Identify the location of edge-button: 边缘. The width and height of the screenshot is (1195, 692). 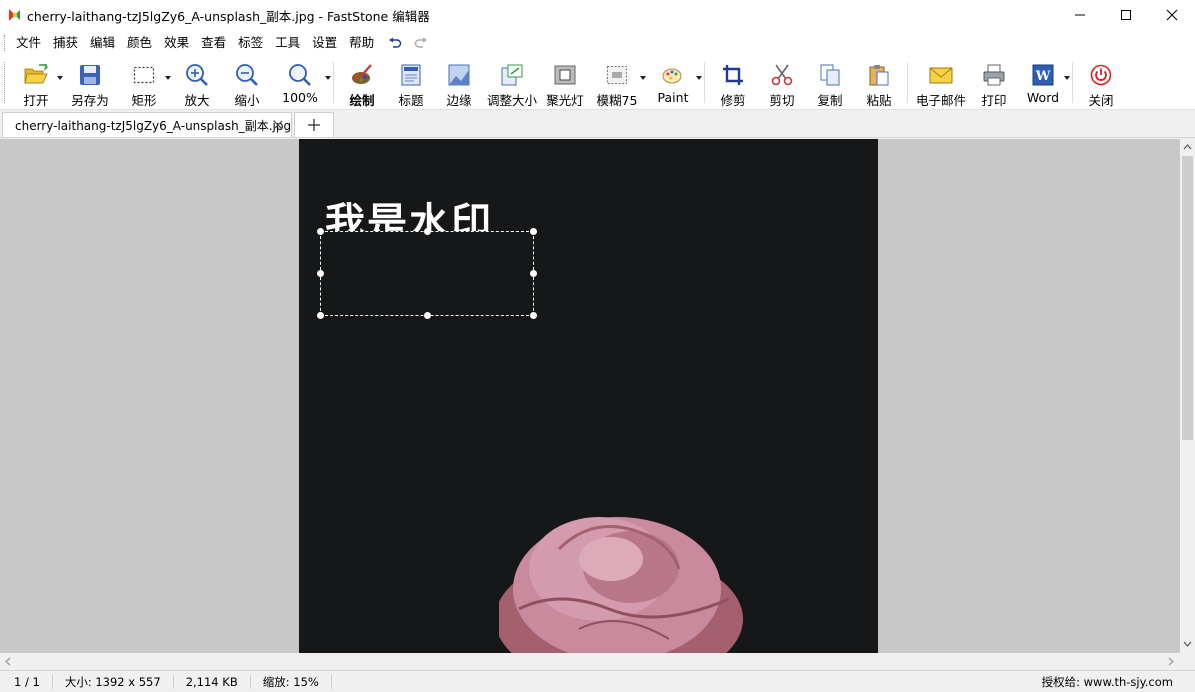
(459, 82).